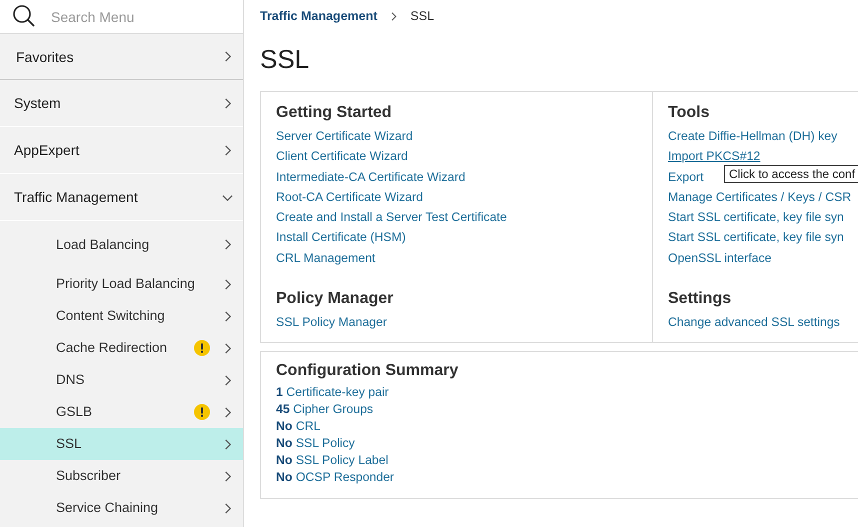 This screenshot has width=858, height=527. I want to click on search-field: Search Menu, so click(121, 17).